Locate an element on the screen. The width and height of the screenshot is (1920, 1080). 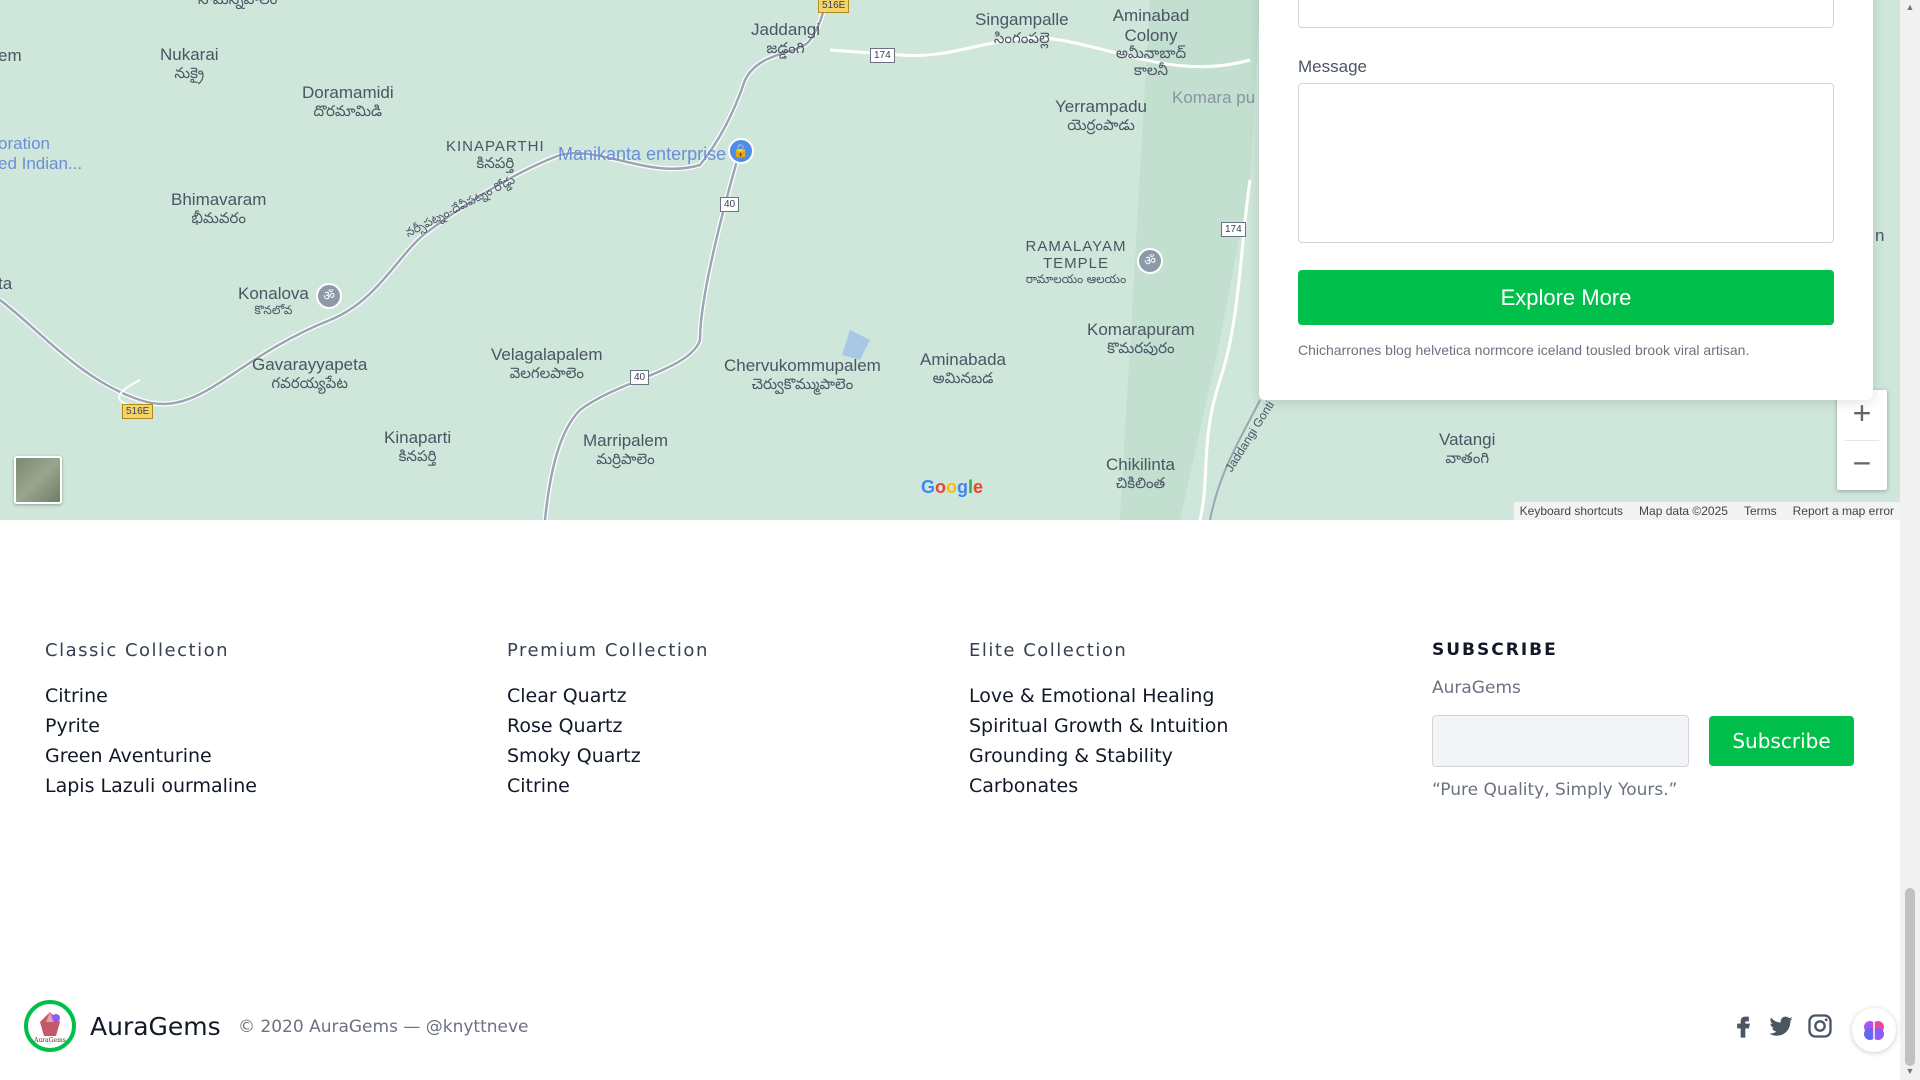
map-poi-label: Manikanta enterprise is located at coordinates (642, 154).